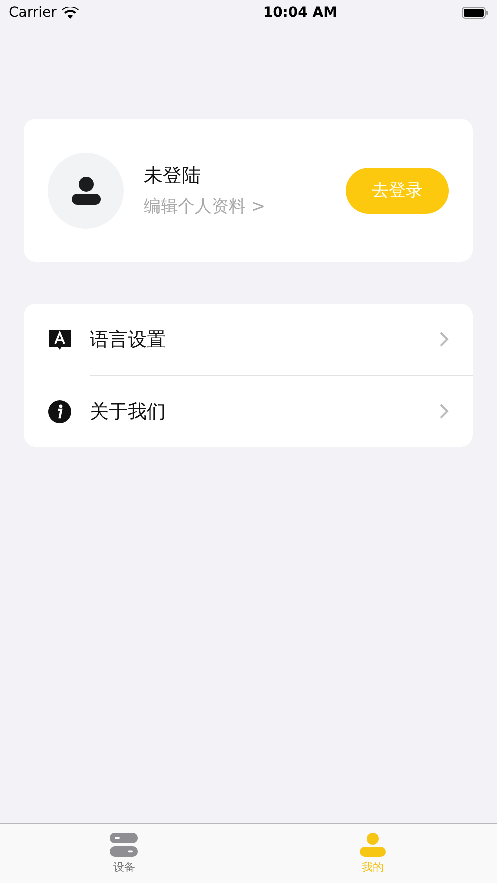 This screenshot has height=883, width=497. What do you see at coordinates (124, 844) in the screenshot?
I see `server-icon` at bounding box center [124, 844].